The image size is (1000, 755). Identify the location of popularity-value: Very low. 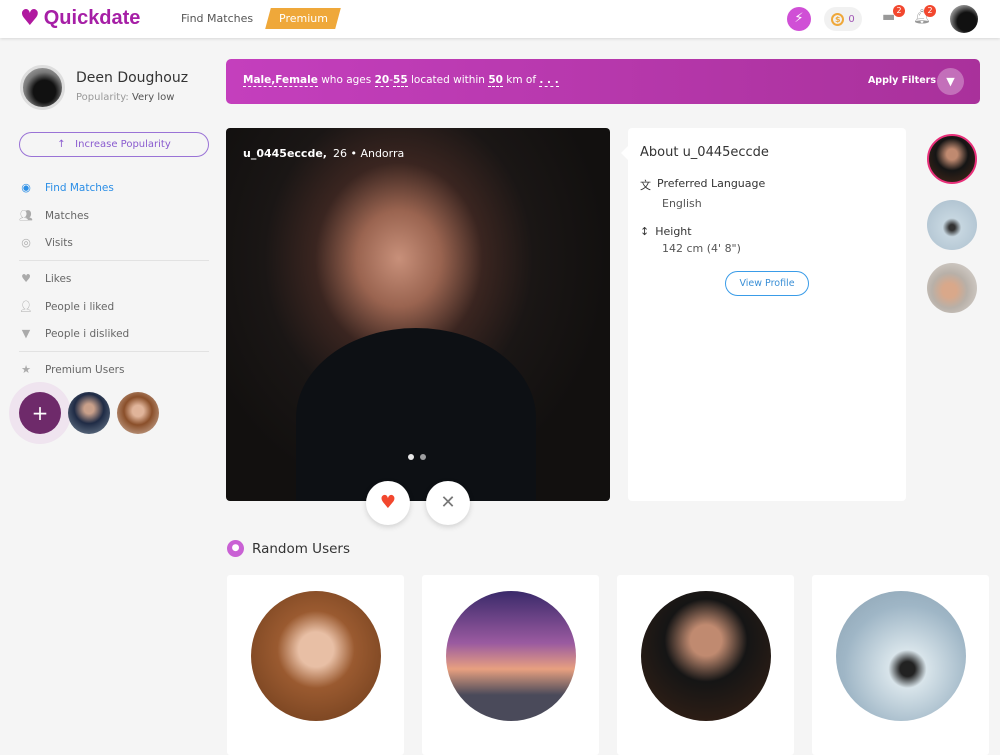
(153, 97).